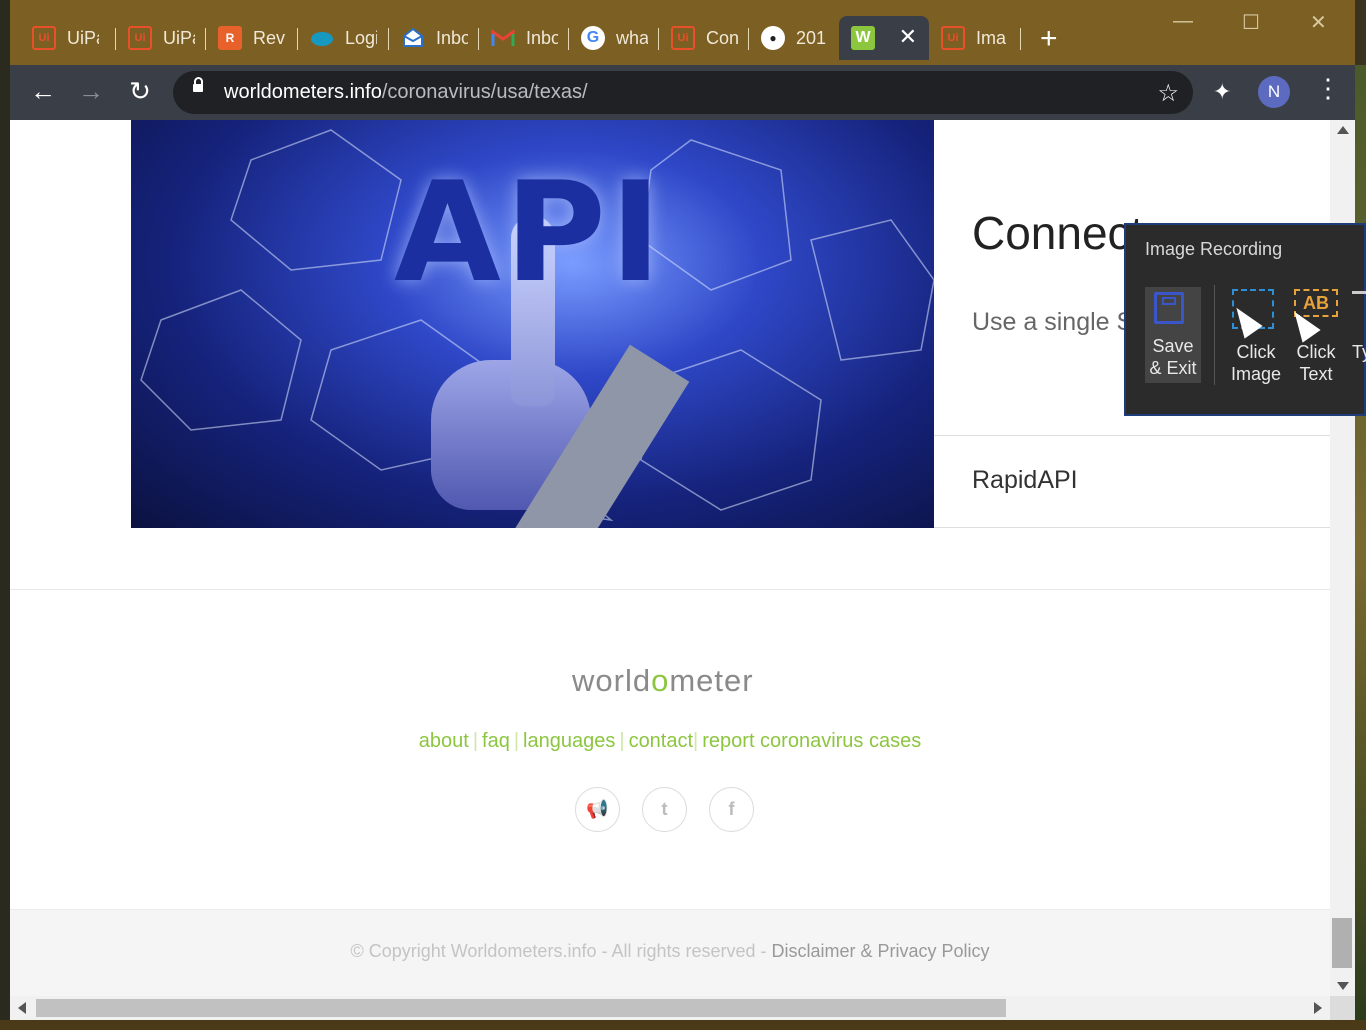 The image size is (1366, 1030). Describe the element at coordinates (670, 589) in the screenshot. I see `footer-divider` at that location.